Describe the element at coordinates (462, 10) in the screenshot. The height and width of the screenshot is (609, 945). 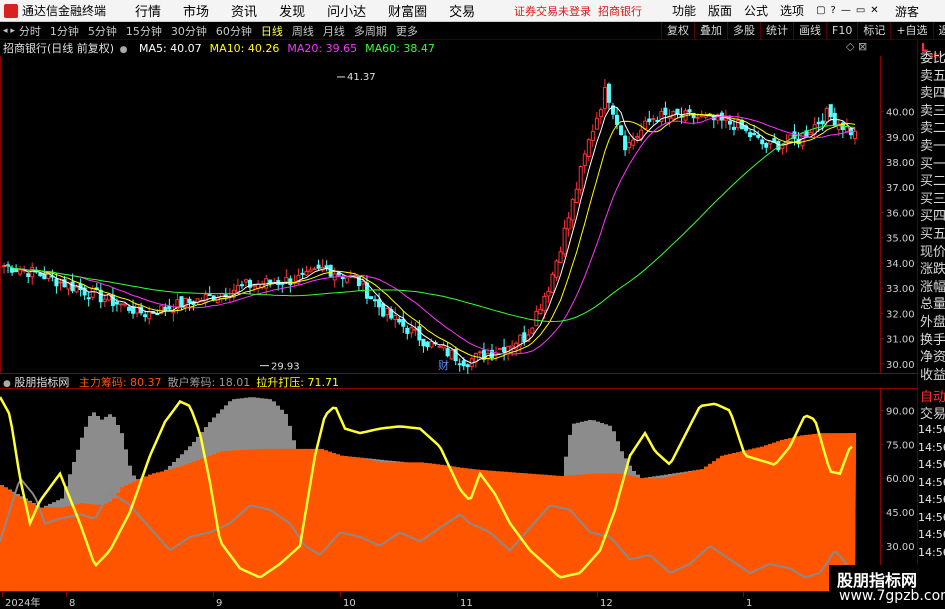
I see `menu-item-6: 交易` at that location.